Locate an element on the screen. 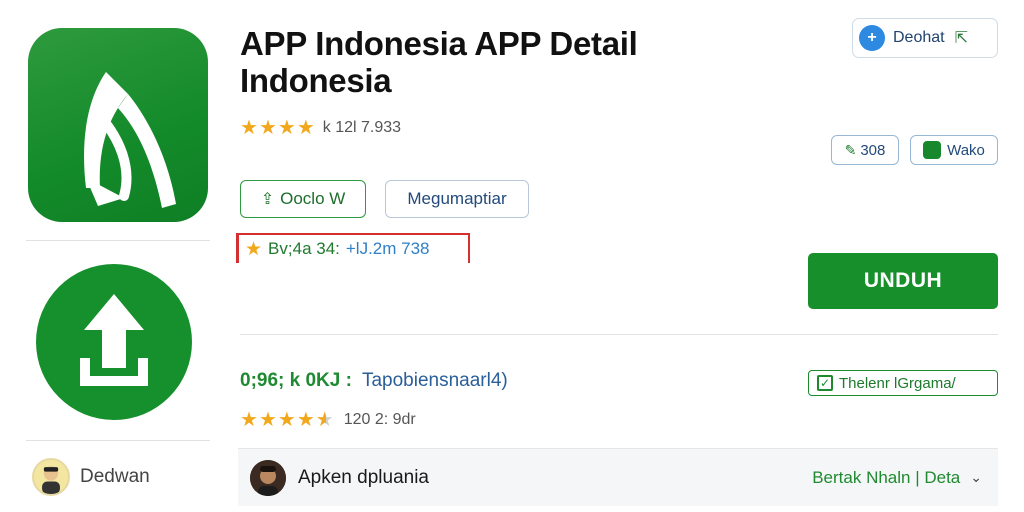 The height and width of the screenshot is (512, 1024). chip-a-label: 308 is located at coordinates (873, 150).